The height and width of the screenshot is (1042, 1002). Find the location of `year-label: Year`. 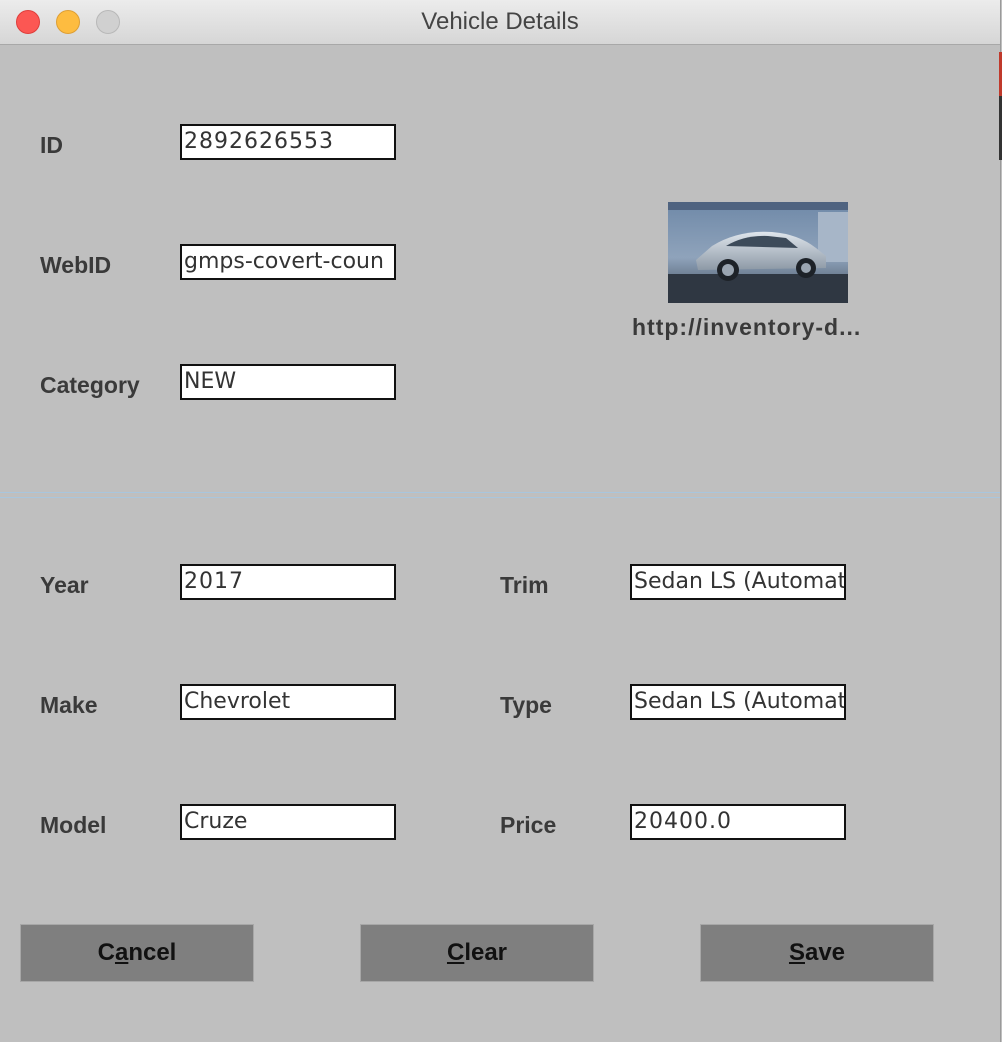

year-label: Year is located at coordinates (64, 585).